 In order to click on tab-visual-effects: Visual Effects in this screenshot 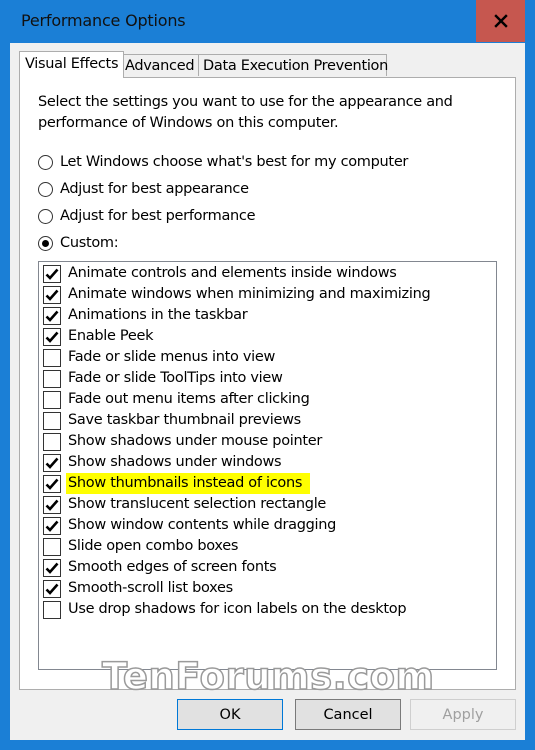, I will do `click(72, 64)`.